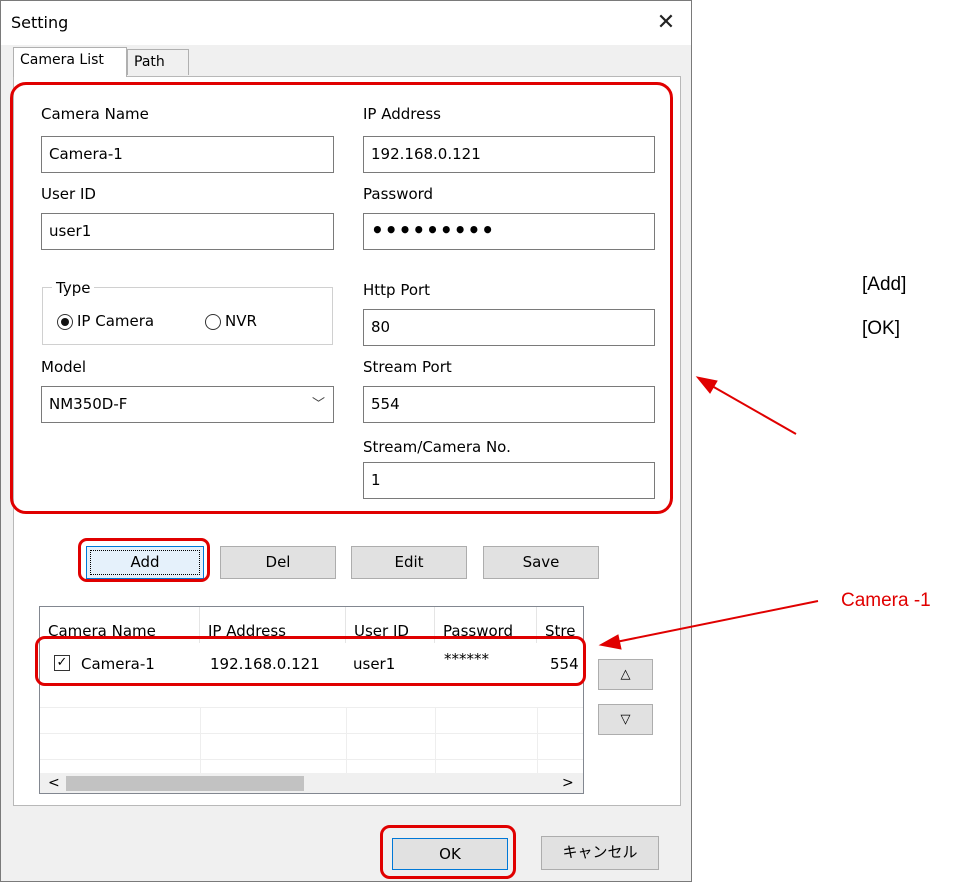 This screenshot has height=888, width=968. Describe the element at coordinates (746, 405) in the screenshot. I see `arrow-to-form` at that location.